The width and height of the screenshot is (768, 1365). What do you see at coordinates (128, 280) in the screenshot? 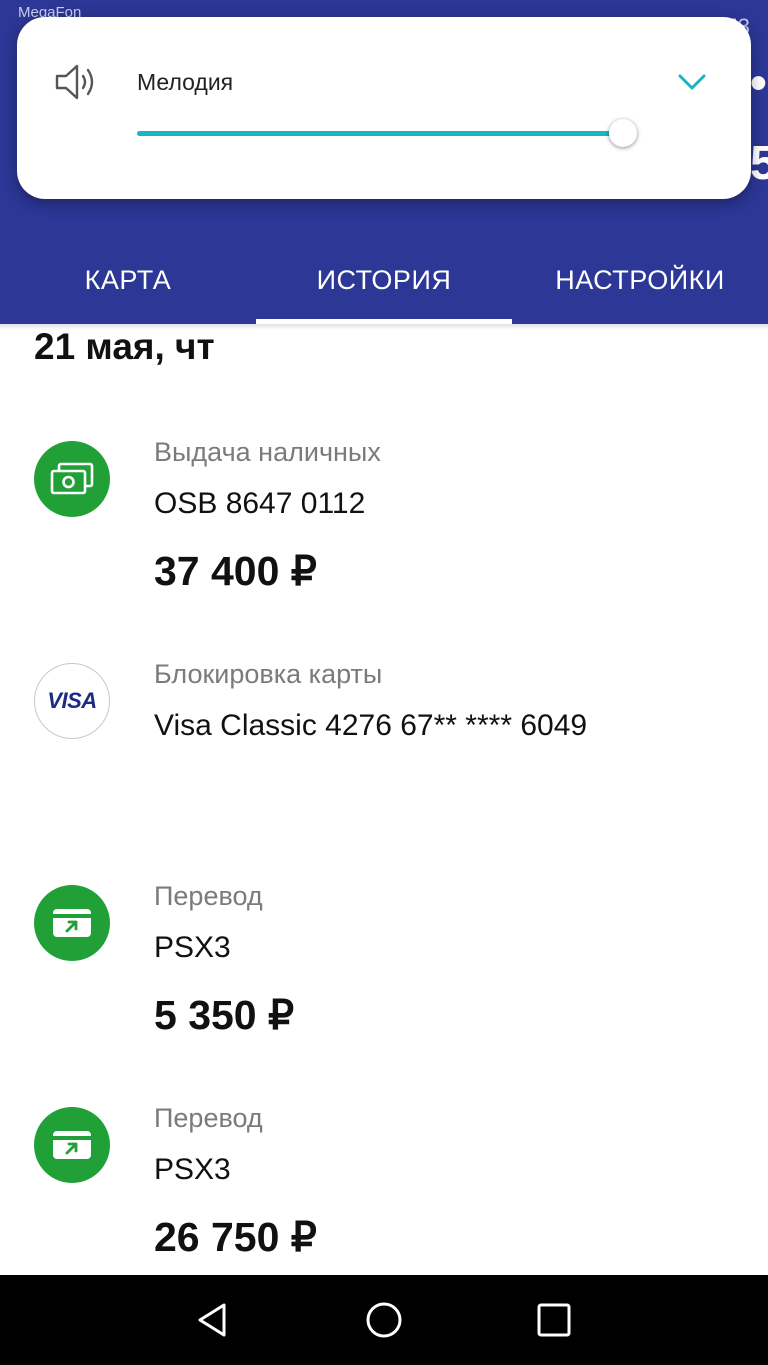
I see `tab-card: КАРТА` at bounding box center [128, 280].